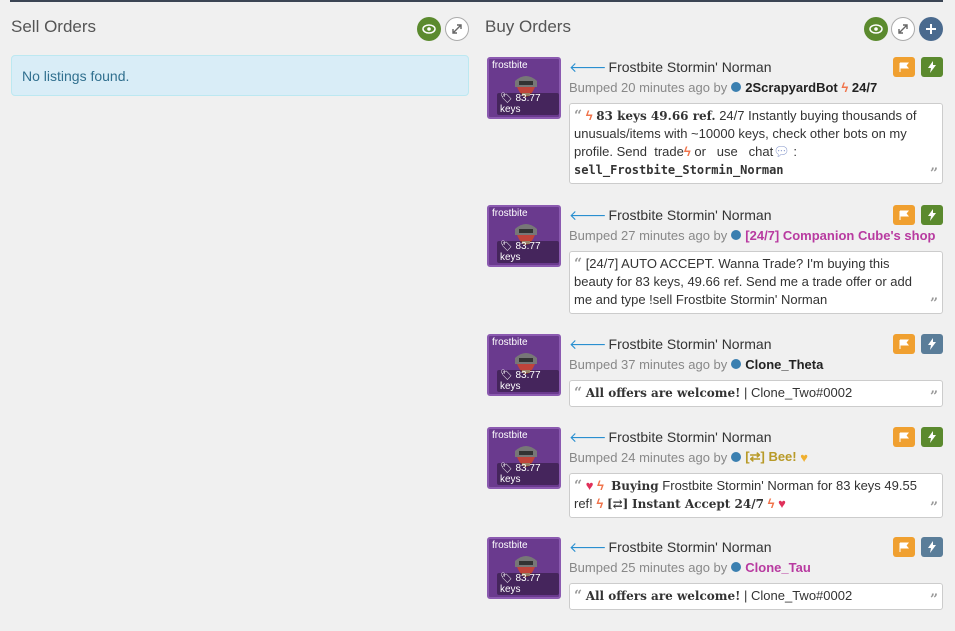 This screenshot has height=631, width=955. I want to click on buy-expand-button, so click(903, 29).